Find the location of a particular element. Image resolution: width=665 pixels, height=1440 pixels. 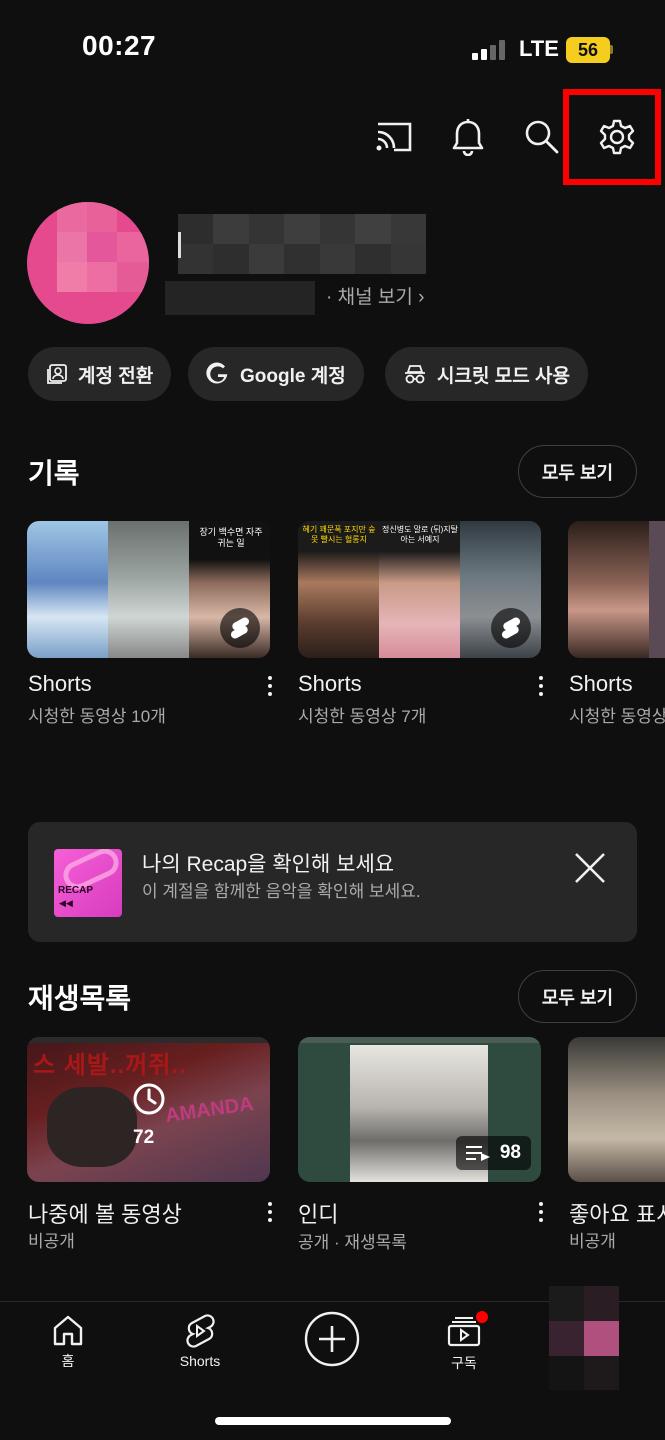

view-channel-link: · 채널 보기 › is located at coordinates (375, 295).